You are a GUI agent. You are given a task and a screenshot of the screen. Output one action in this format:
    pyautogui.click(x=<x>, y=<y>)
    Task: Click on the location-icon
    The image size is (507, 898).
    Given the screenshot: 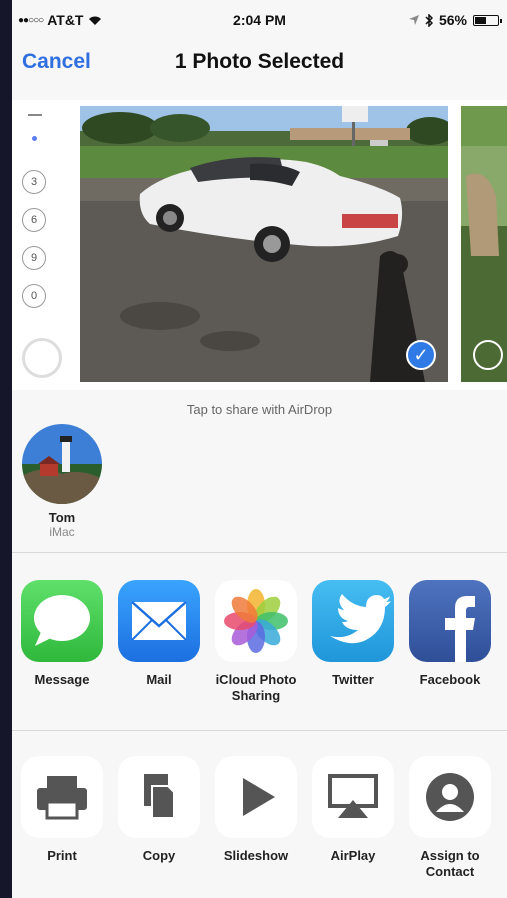 What is the action you would take?
    pyautogui.click(x=413, y=20)
    